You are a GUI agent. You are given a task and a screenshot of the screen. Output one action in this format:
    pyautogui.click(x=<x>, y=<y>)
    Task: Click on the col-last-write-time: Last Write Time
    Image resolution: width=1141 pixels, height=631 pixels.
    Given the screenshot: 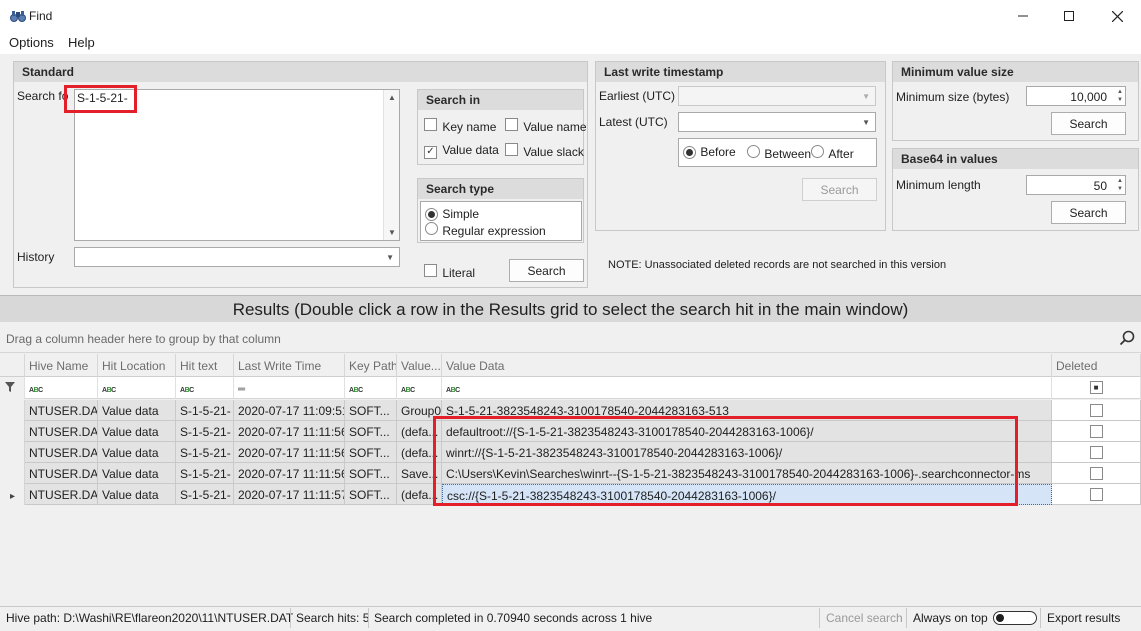 What is the action you would take?
    pyautogui.click(x=289, y=365)
    